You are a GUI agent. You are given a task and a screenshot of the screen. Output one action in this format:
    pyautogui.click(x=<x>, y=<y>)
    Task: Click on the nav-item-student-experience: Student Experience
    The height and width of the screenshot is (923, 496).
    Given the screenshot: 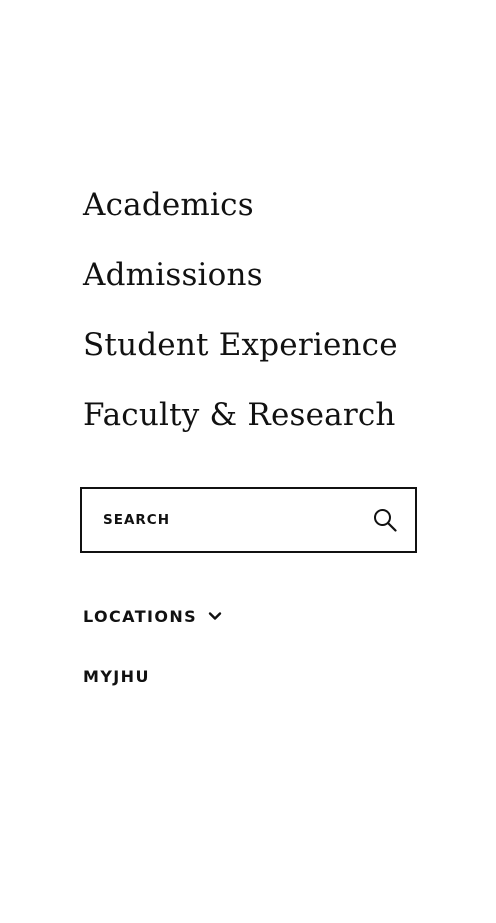 What is the action you would take?
    pyautogui.click(x=240, y=361)
    